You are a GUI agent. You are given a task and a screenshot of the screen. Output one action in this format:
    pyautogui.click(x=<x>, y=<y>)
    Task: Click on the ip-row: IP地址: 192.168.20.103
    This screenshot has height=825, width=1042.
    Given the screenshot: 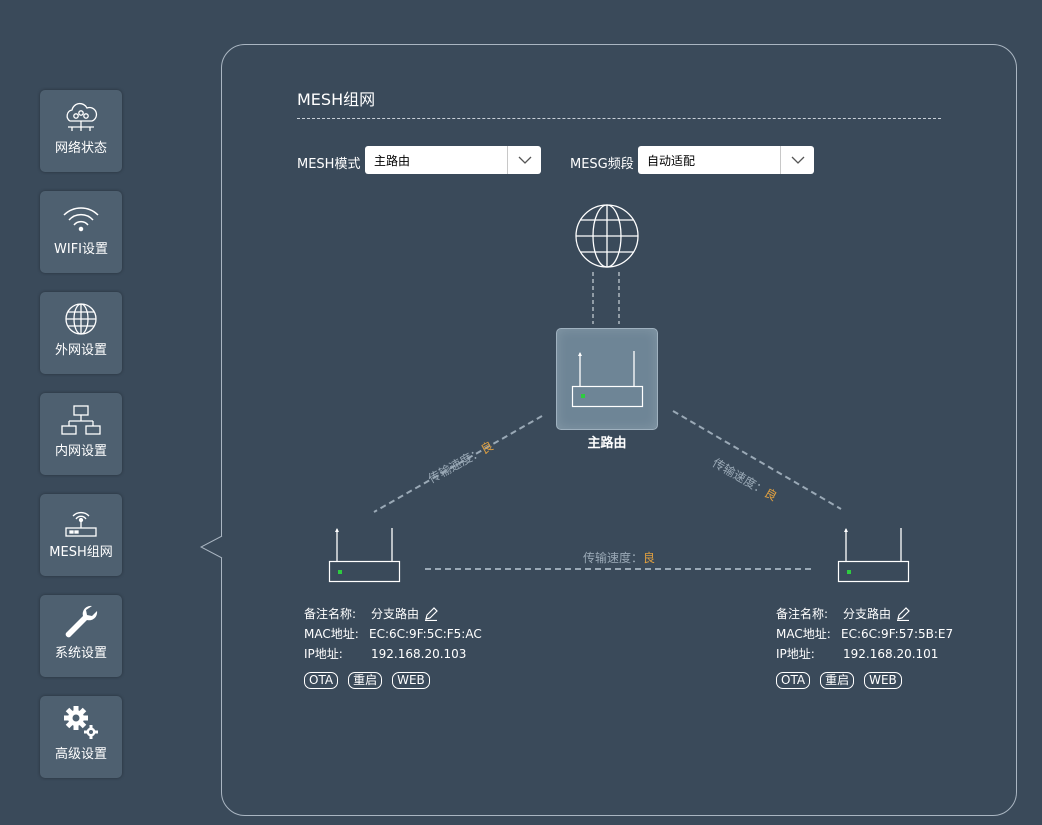 What is the action you would take?
    pyautogui.click(x=393, y=654)
    